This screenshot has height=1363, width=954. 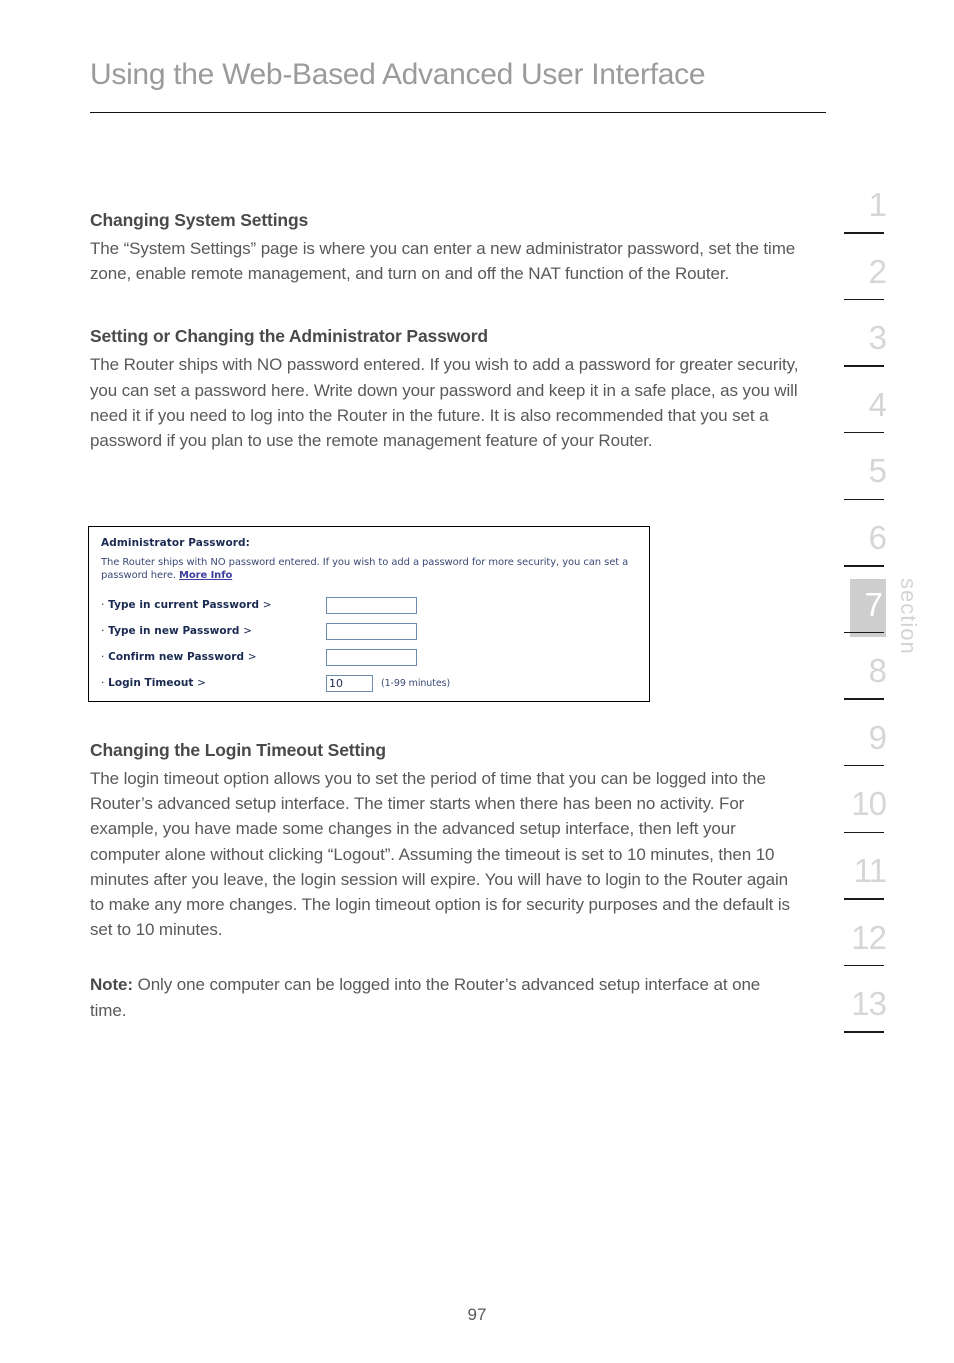 I want to click on heading-login-timeout: Changing the Login Timeout Setting, so click(x=238, y=750).